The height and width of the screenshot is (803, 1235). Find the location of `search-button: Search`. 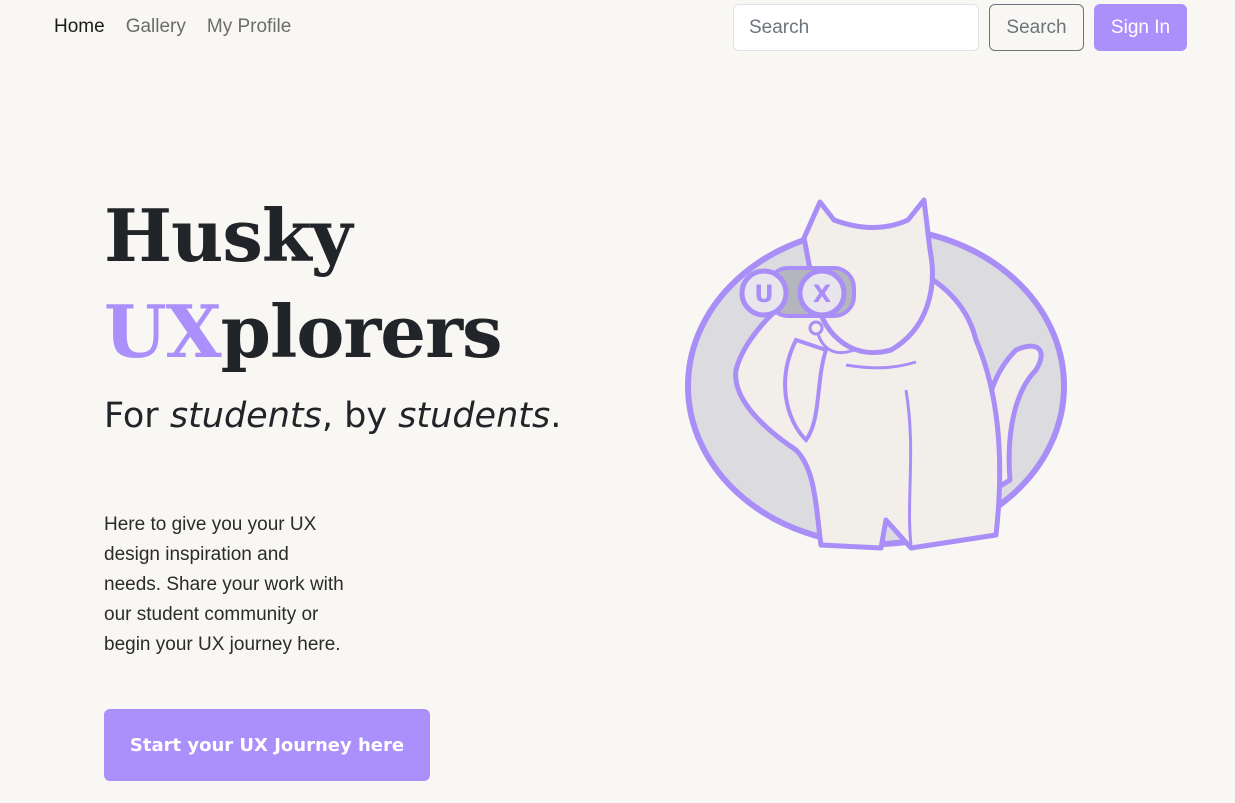

search-button: Search is located at coordinates (1036, 27).